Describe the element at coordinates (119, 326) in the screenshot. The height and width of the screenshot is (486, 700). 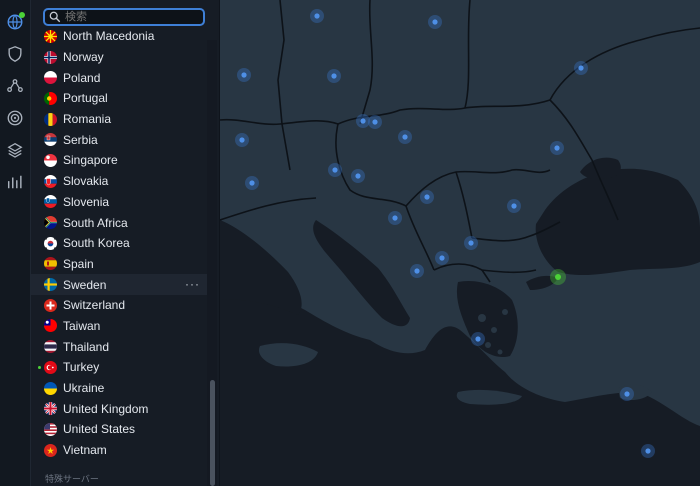
I see `country-row-taiwan: Taiwan` at that location.